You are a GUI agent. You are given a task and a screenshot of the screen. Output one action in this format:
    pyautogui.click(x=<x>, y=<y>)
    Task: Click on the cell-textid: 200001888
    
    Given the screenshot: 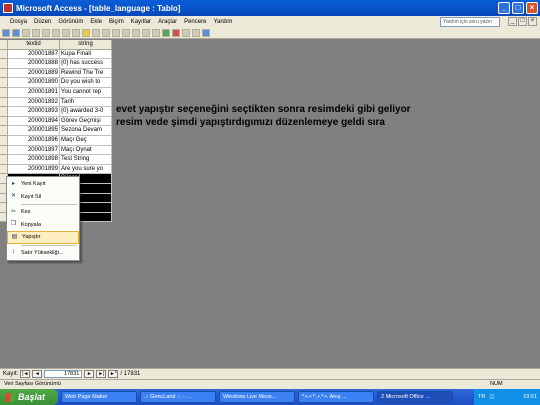 What is the action you would take?
    pyautogui.click(x=34, y=64)
    